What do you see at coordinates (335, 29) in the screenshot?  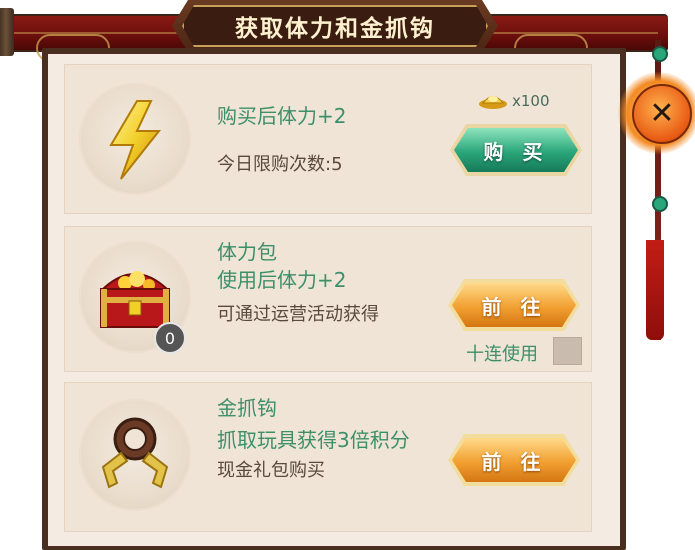 I see `dialog-title: 获取体力和金抓钩` at bounding box center [335, 29].